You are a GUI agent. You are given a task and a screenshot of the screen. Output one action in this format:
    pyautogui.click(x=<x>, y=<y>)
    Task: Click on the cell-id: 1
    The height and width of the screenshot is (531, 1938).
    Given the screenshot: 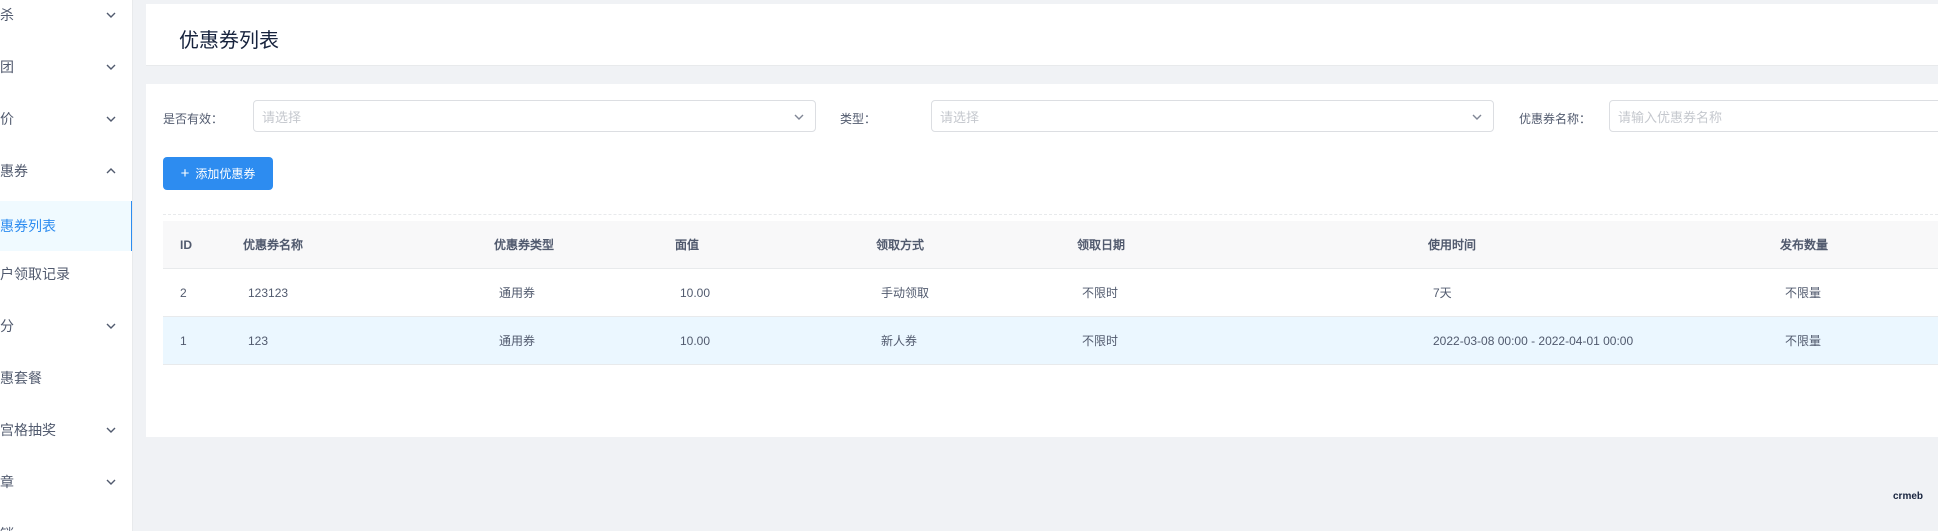 What is the action you would take?
    pyautogui.click(x=183, y=340)
    